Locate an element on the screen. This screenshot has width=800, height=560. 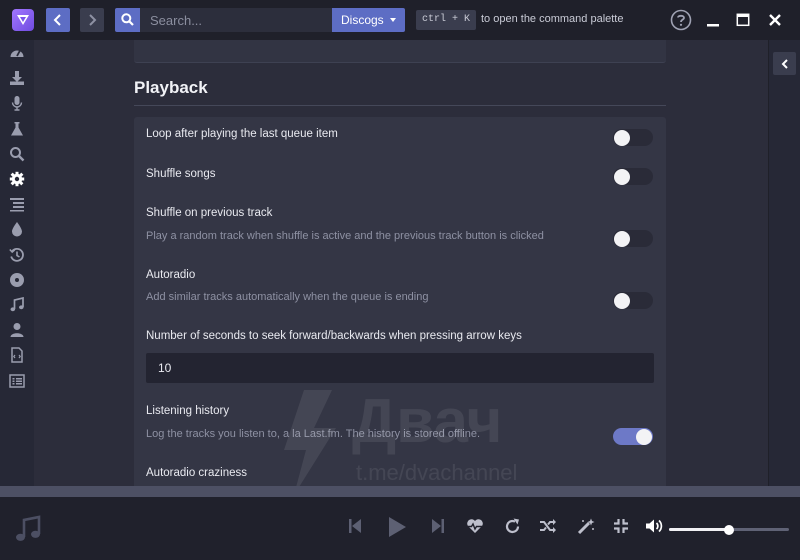
dashboard-icon is located at coordinates (17, 53).